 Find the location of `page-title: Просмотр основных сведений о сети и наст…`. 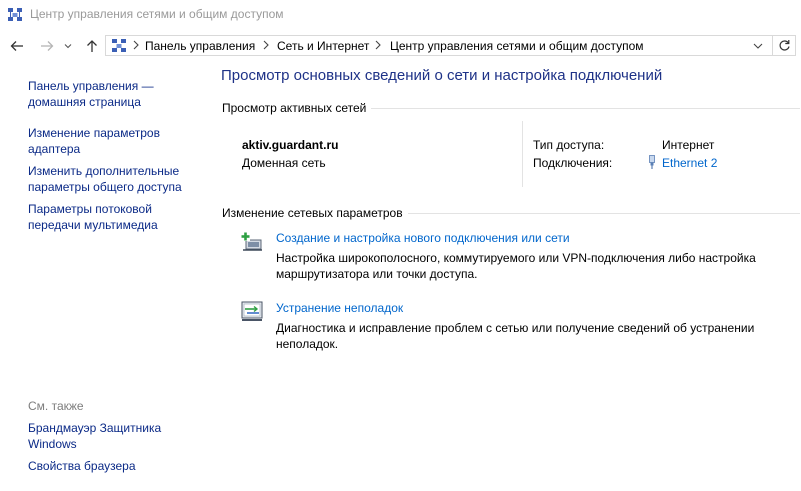

page-title: Просмотр основных сведений о сети и наст… is located at coordinates (442, 75).